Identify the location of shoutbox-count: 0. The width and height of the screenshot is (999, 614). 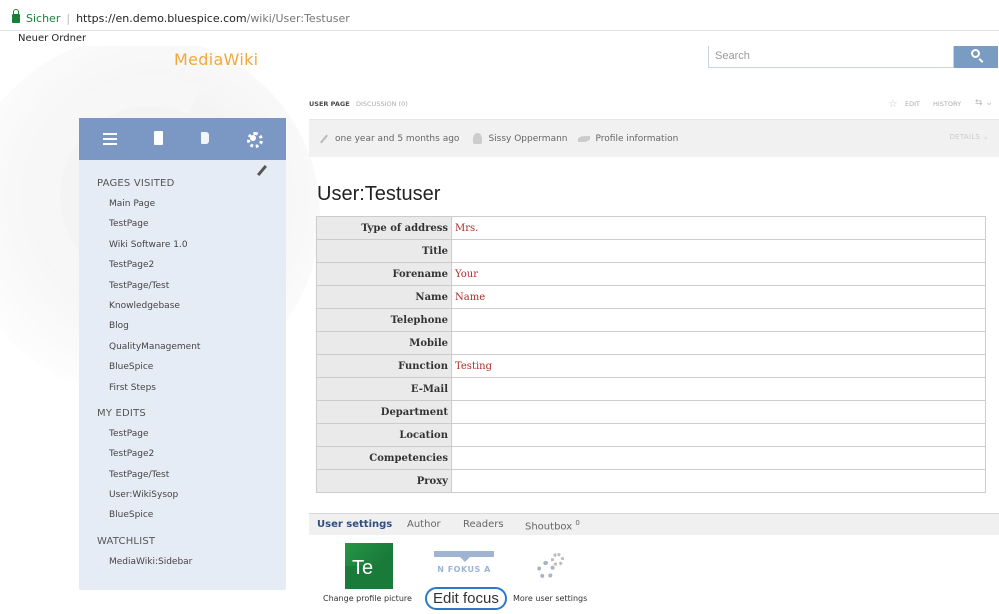
(577, 523).